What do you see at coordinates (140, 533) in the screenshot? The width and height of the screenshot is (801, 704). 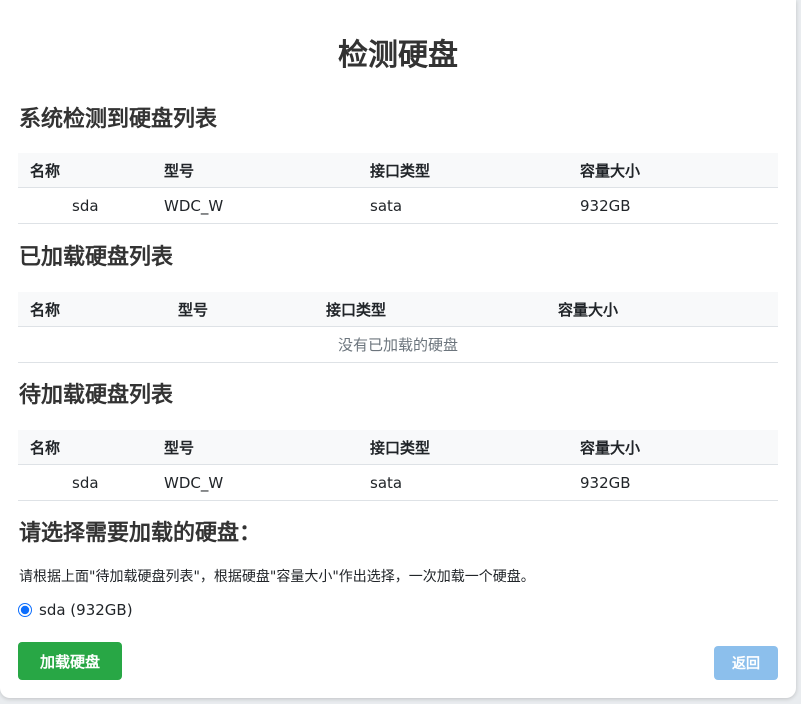 I see `select-section-title: 请选择需要加载的硬盘：` at bounding box center [140, 533].